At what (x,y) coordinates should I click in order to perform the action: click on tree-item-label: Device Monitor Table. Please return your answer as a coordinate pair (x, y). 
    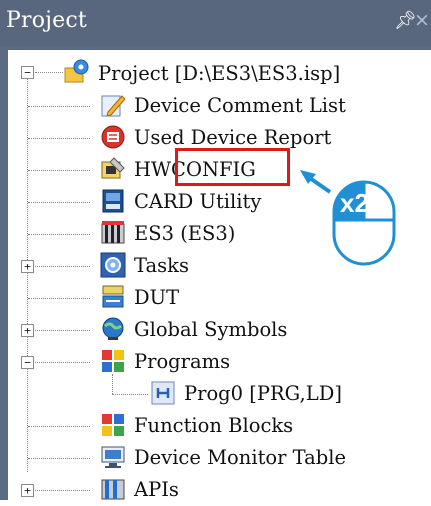
    Looking at the image, I should click on (240, 457).